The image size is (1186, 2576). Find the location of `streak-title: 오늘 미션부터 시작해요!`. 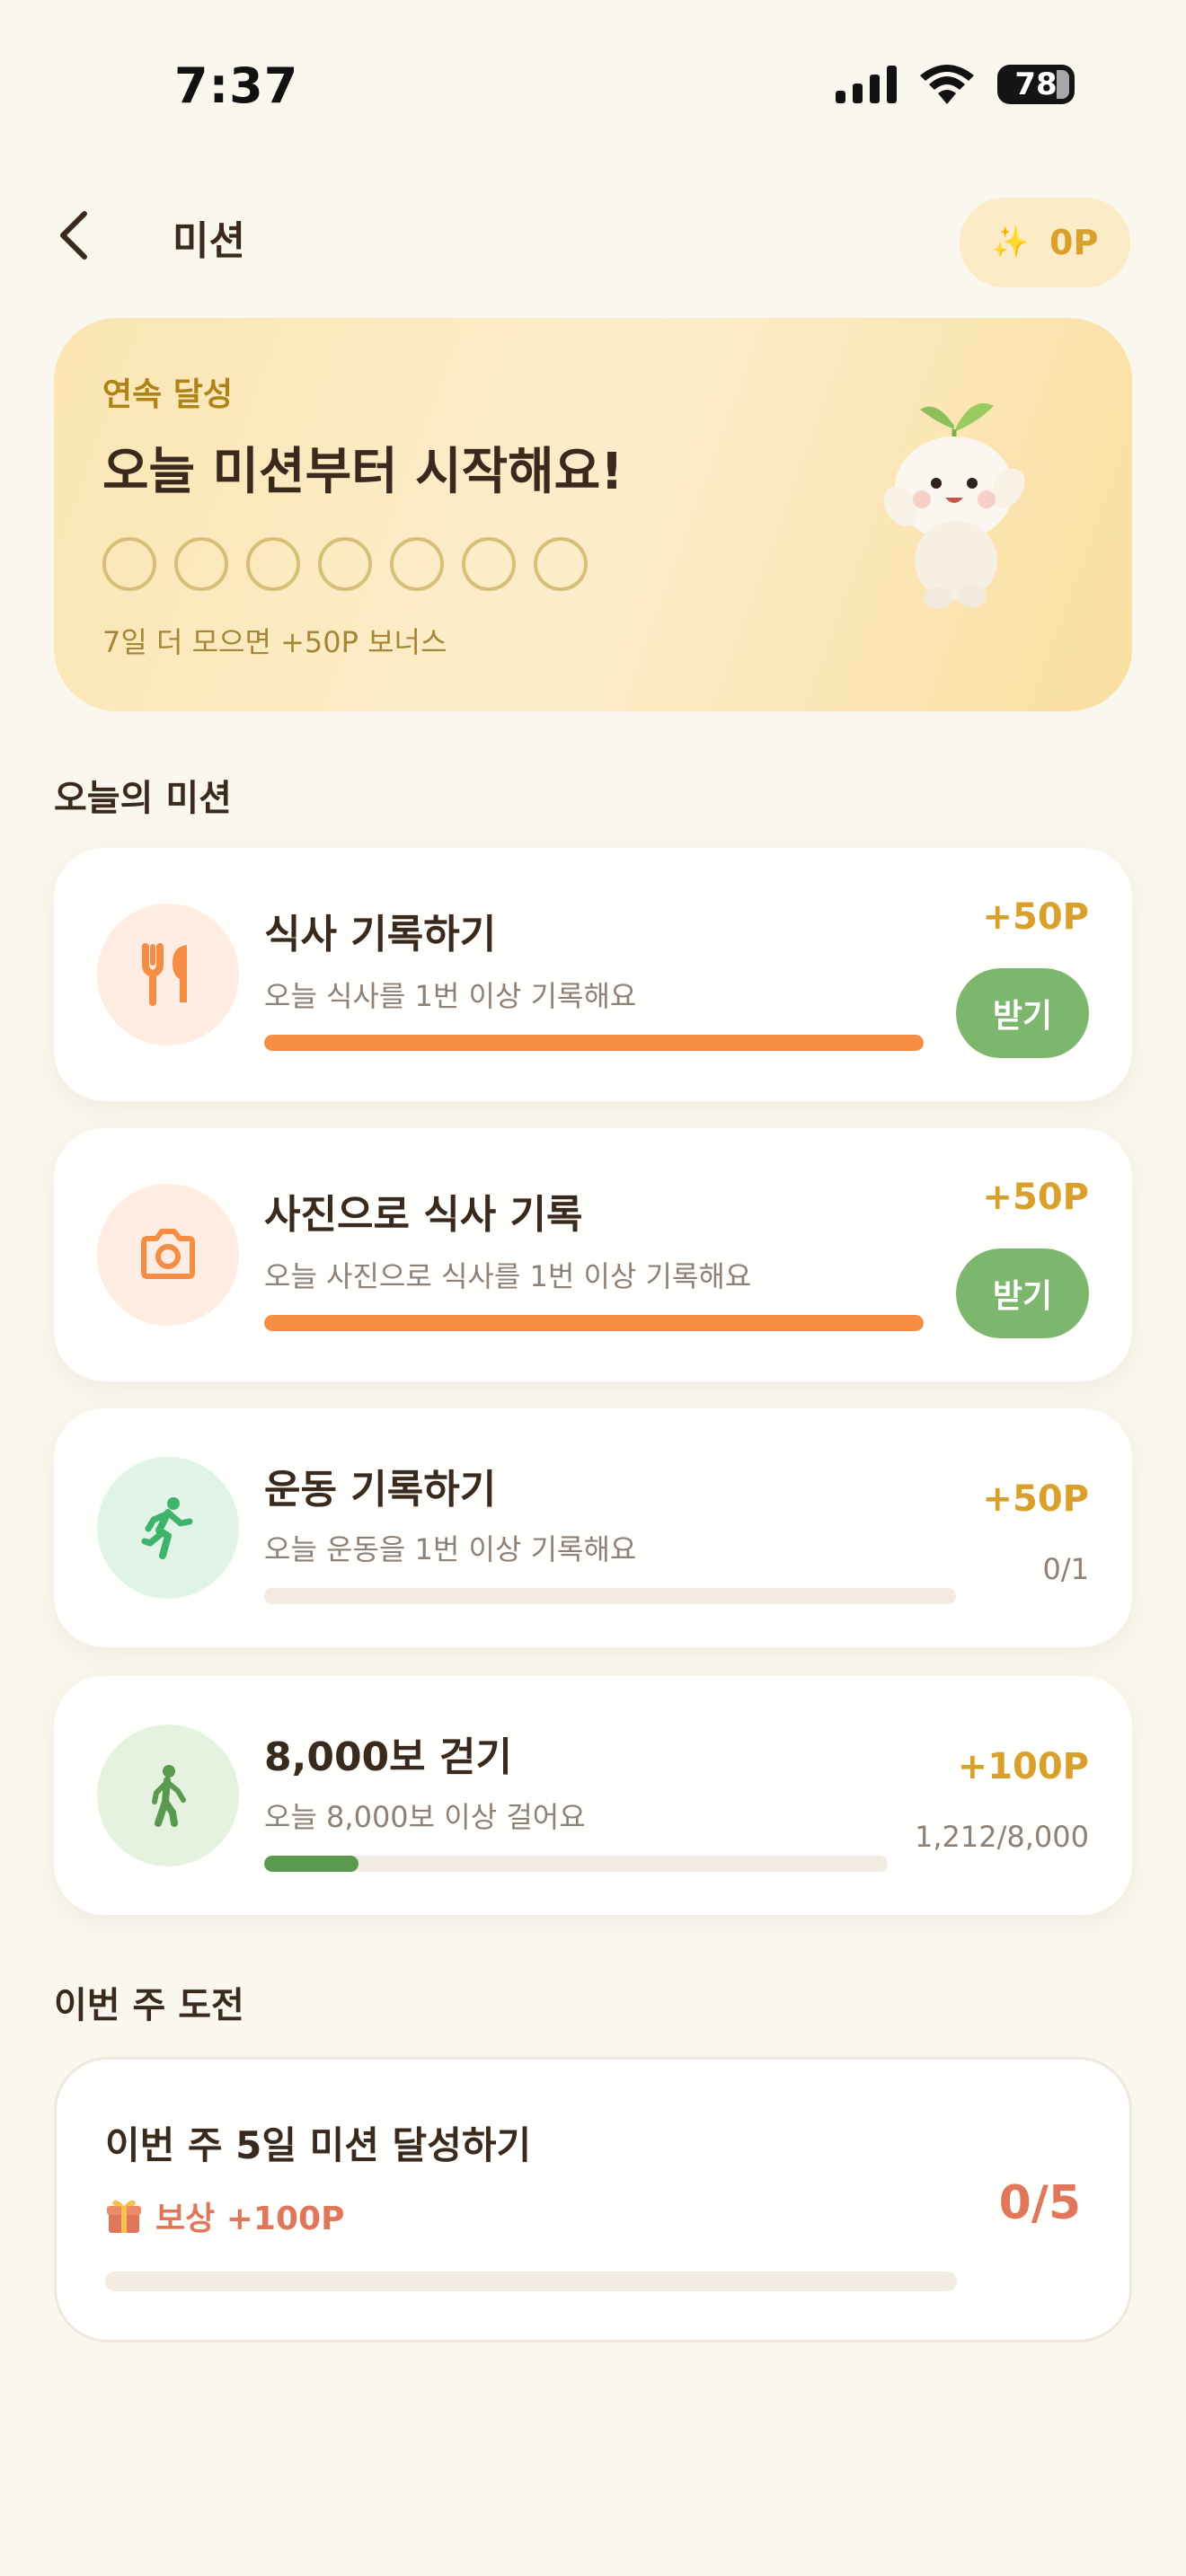

streak-title: 오늘 미션부터 시작해요! is located at coordinates (363, 472).